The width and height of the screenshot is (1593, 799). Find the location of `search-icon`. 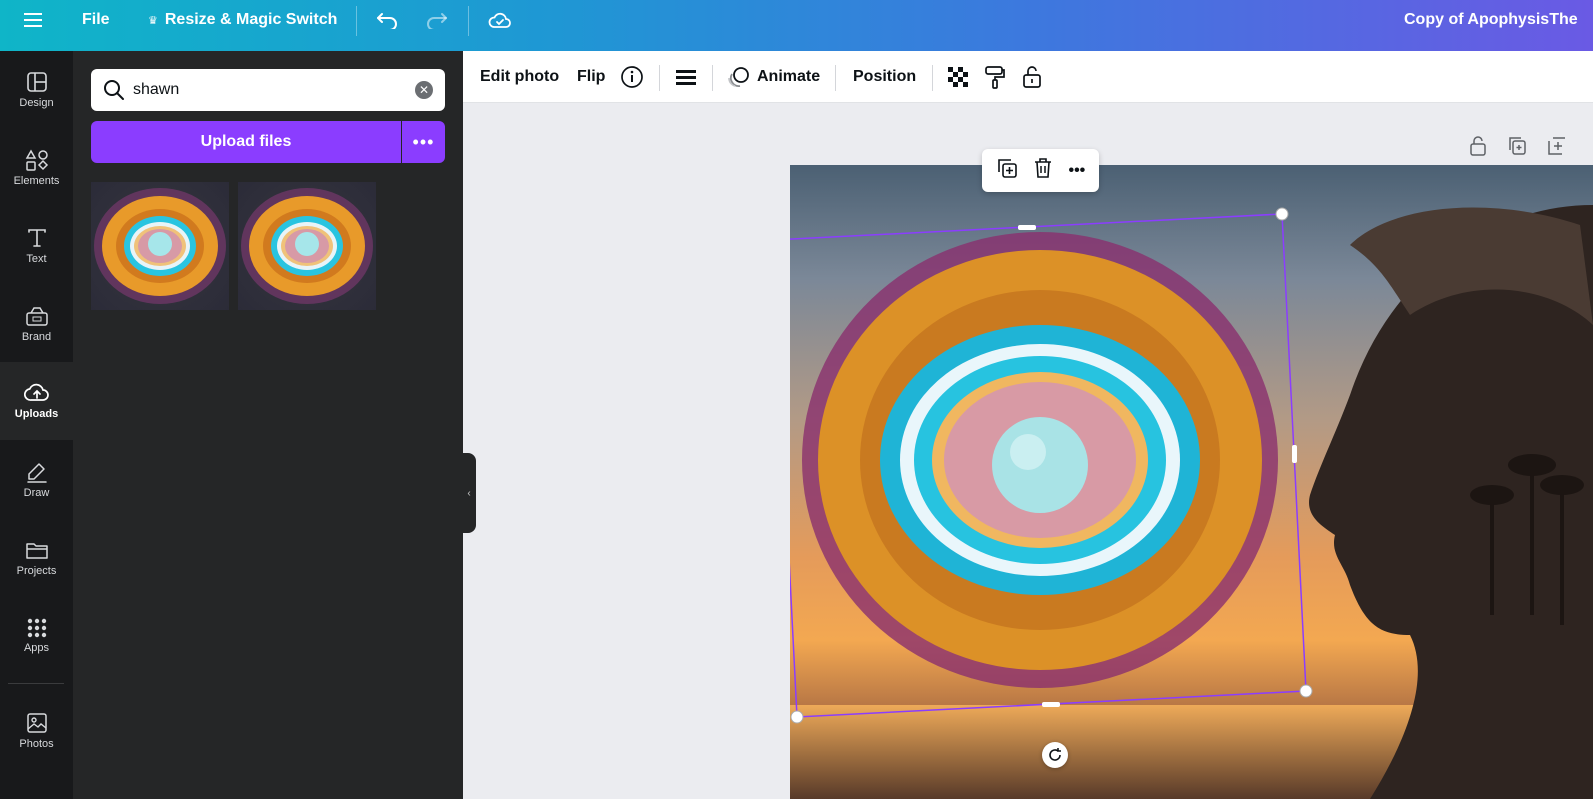

search-icon is located at coordinates (114, 92).